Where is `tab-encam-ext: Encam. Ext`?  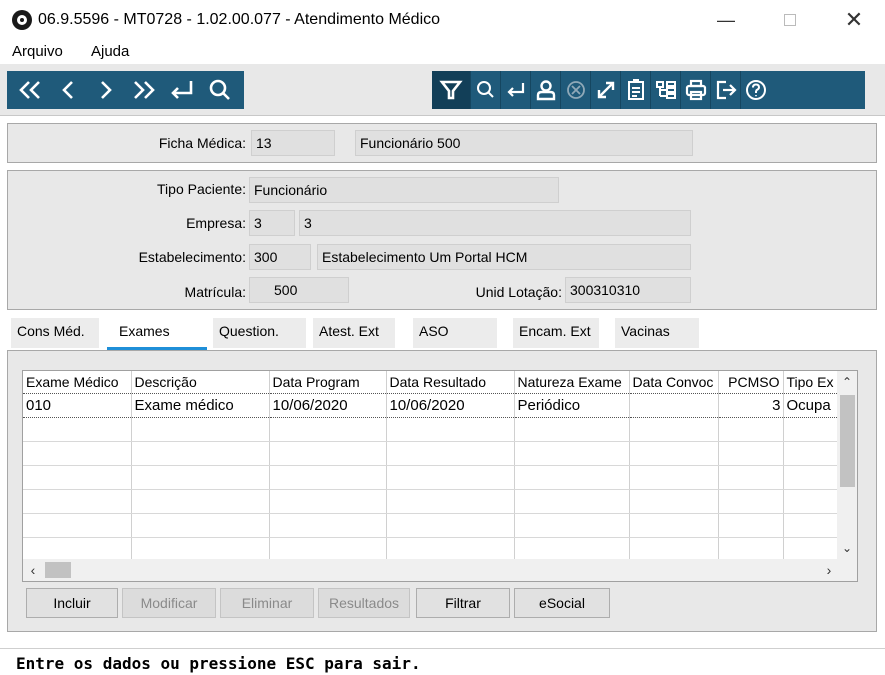 tab-encam-ext: Encam. Ext is located at coordinates (556, 333).